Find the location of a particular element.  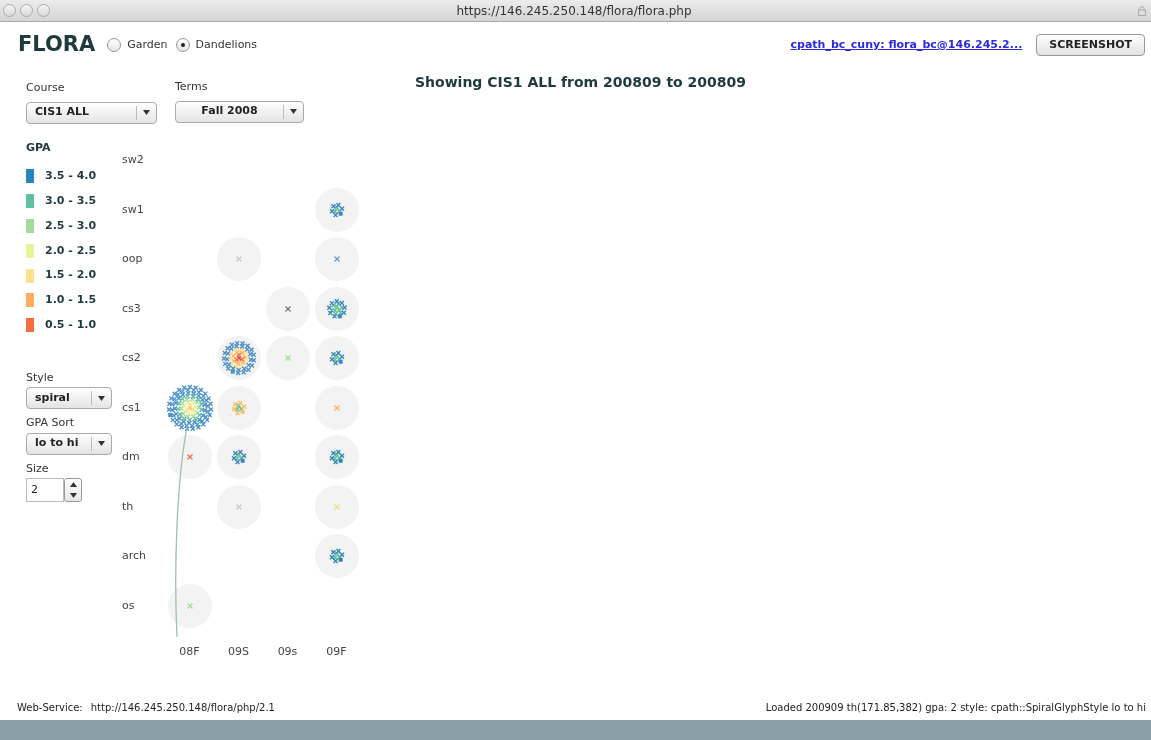

column-label: 09F is located at coordinates (336, 652).